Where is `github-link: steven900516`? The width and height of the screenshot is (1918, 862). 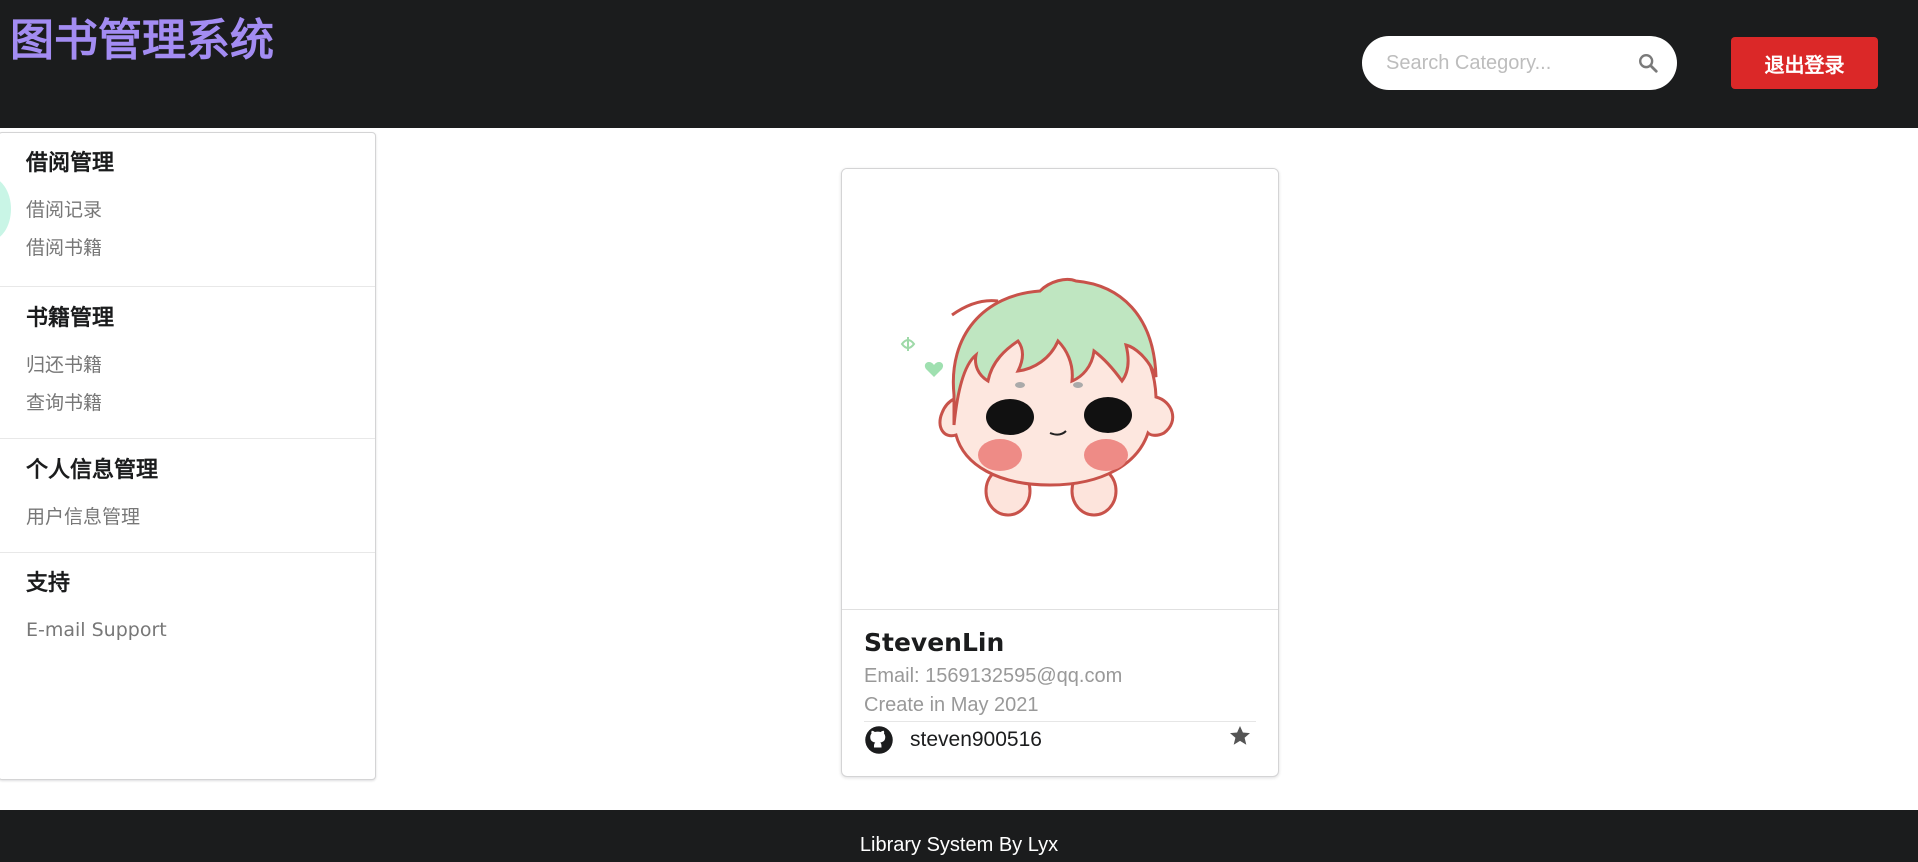 github-link: steven900516 is located at coordinates (953, 740).